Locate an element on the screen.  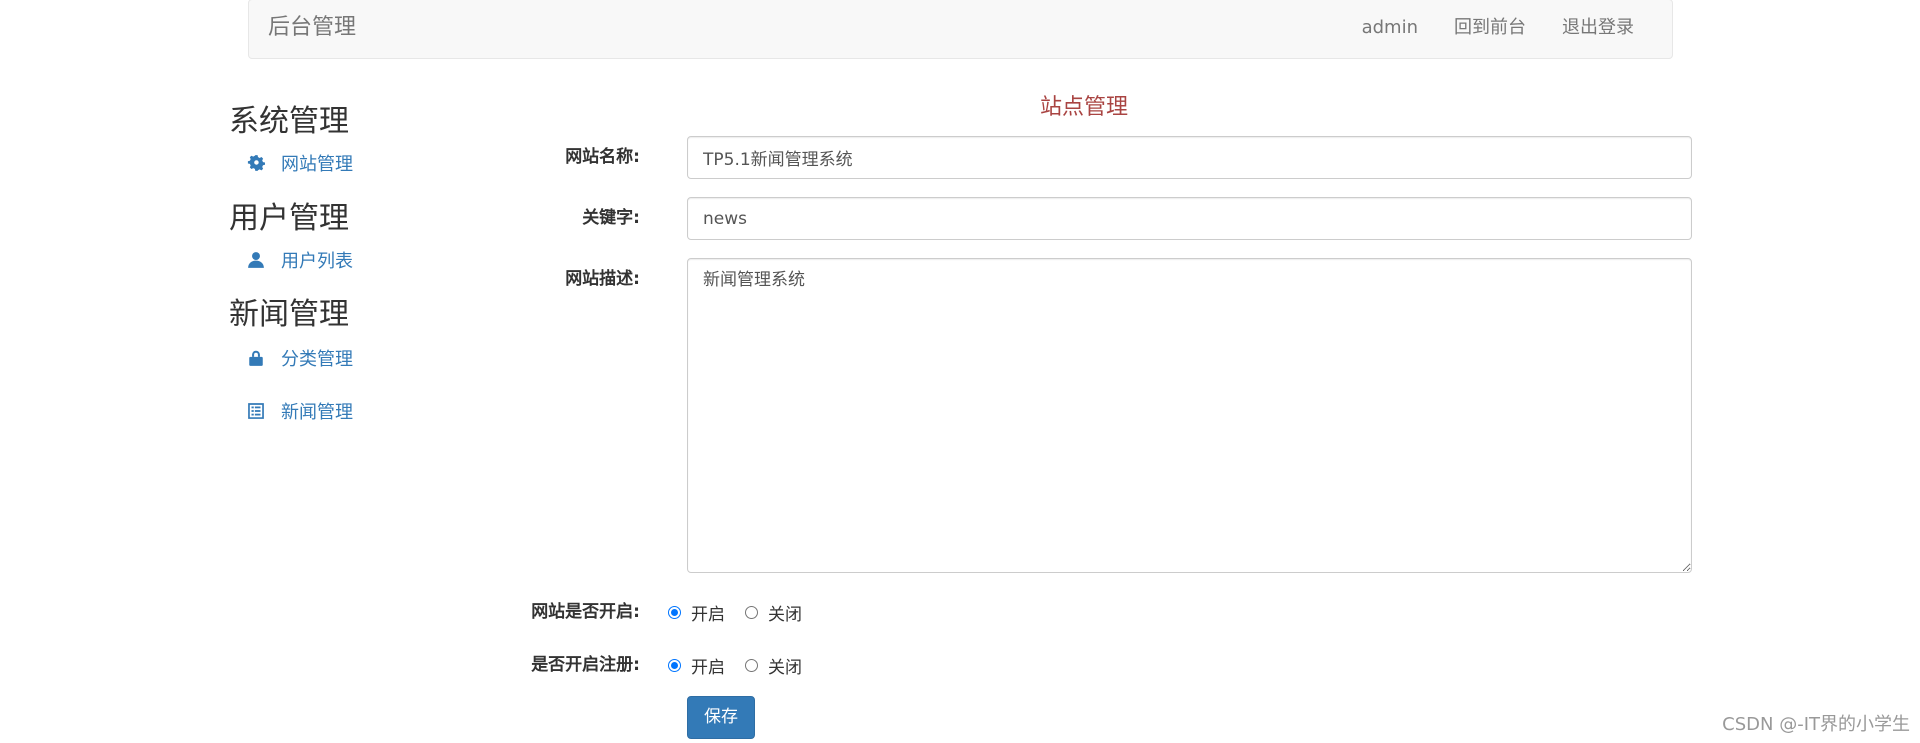
site-open-radio-group: 开启 关闭 is located at coordinates (745, 612).